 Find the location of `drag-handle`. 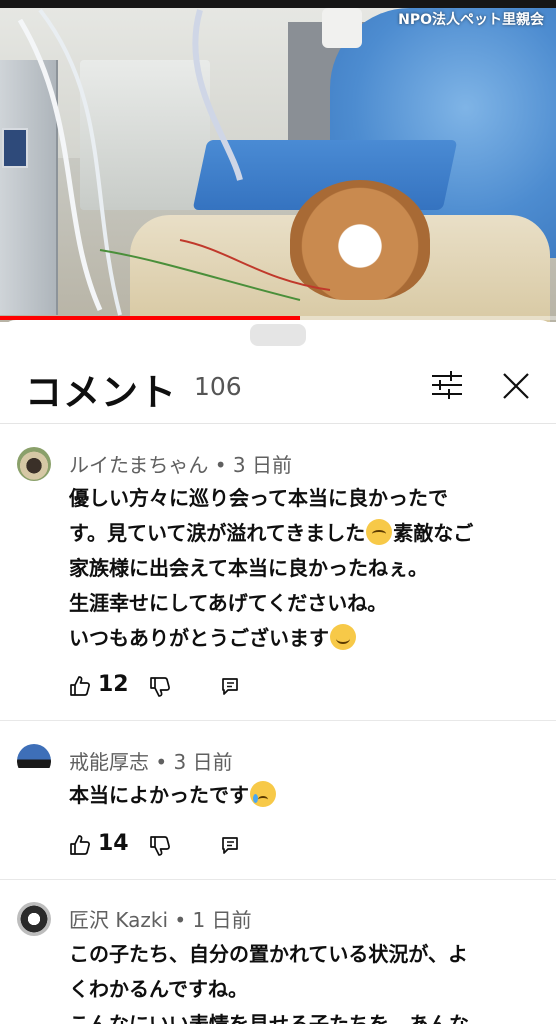

drag-handle is located at coordinates (278, 335).